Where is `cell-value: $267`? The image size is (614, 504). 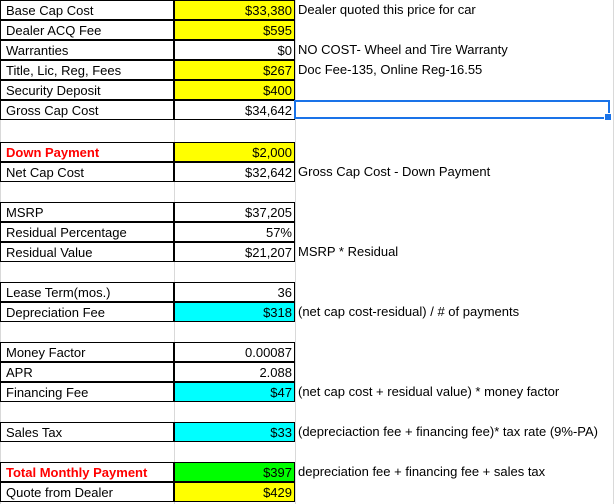 cell-value: $267 is located at coordinates (234, 70).